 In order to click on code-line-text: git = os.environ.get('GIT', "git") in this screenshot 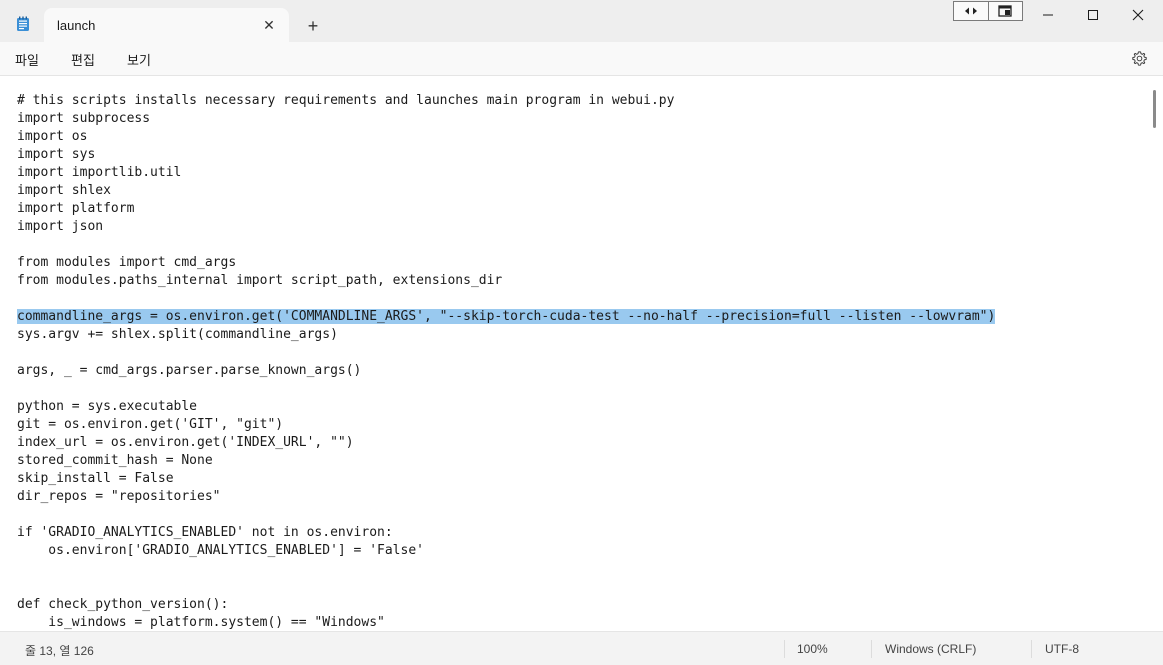, I will do `click(150, 424)`.